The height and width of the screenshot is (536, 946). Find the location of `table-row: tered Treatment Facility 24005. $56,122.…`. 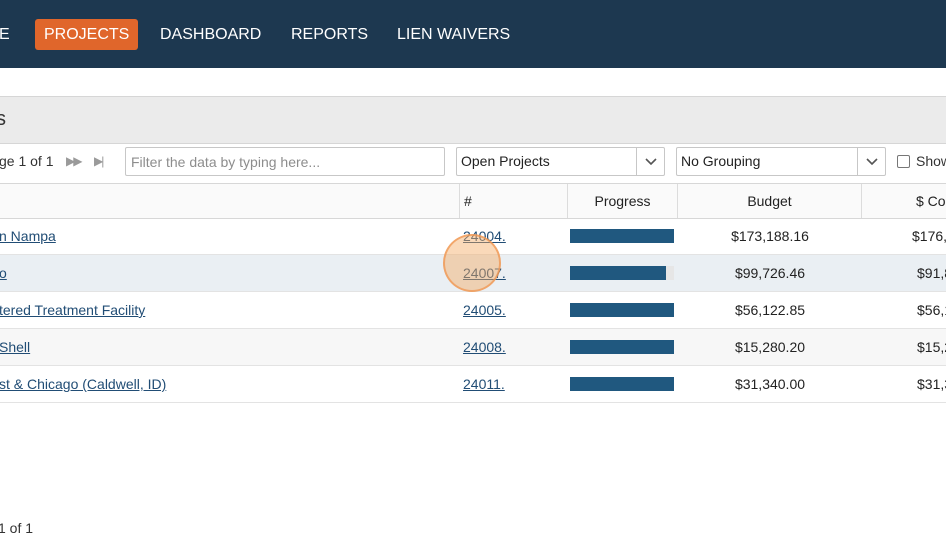

table-row: tered Treatment Facility 24005. $56,122.… is located at coordinates (473, 310).